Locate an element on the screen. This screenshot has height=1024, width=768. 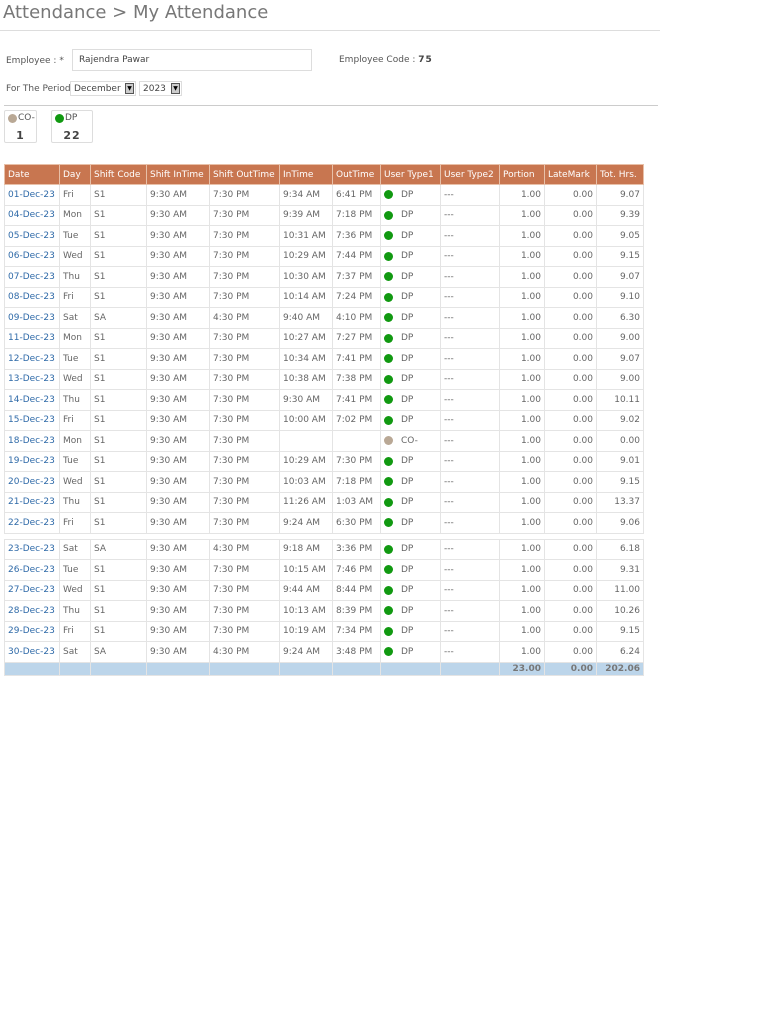
column-header: Portion is located at coordinates (522, 174).